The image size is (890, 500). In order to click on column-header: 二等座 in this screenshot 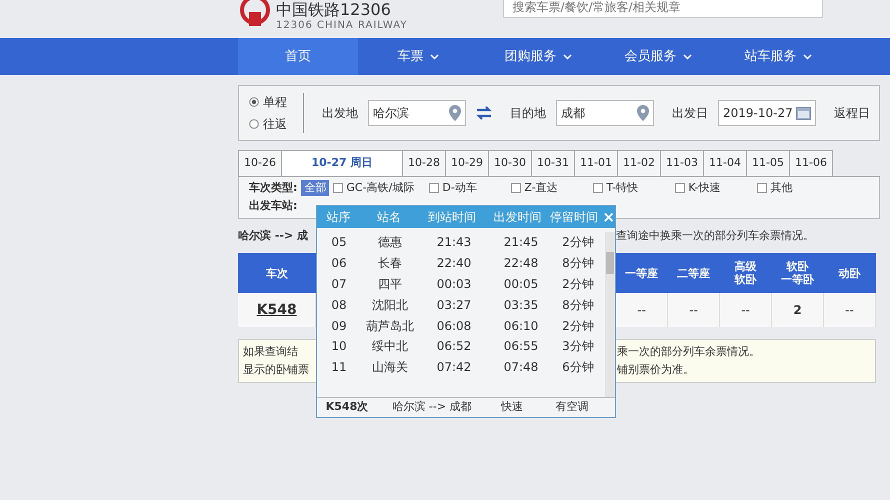, I will do `click(693, 273)`.